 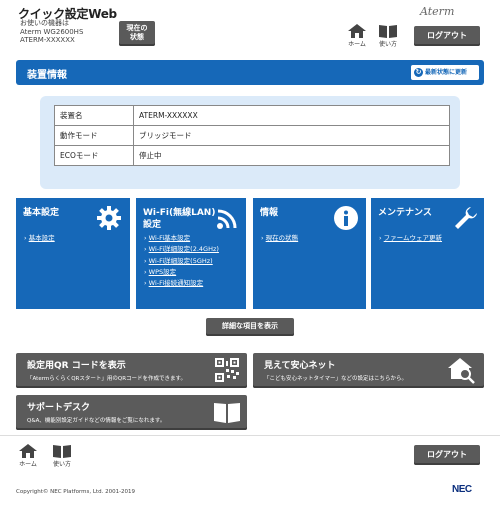 I want to click on safety-net-card: 見えて安心ネット 「こども安心ネットタイマー」などの設定はこちらから。, so click(x=368, y=370).